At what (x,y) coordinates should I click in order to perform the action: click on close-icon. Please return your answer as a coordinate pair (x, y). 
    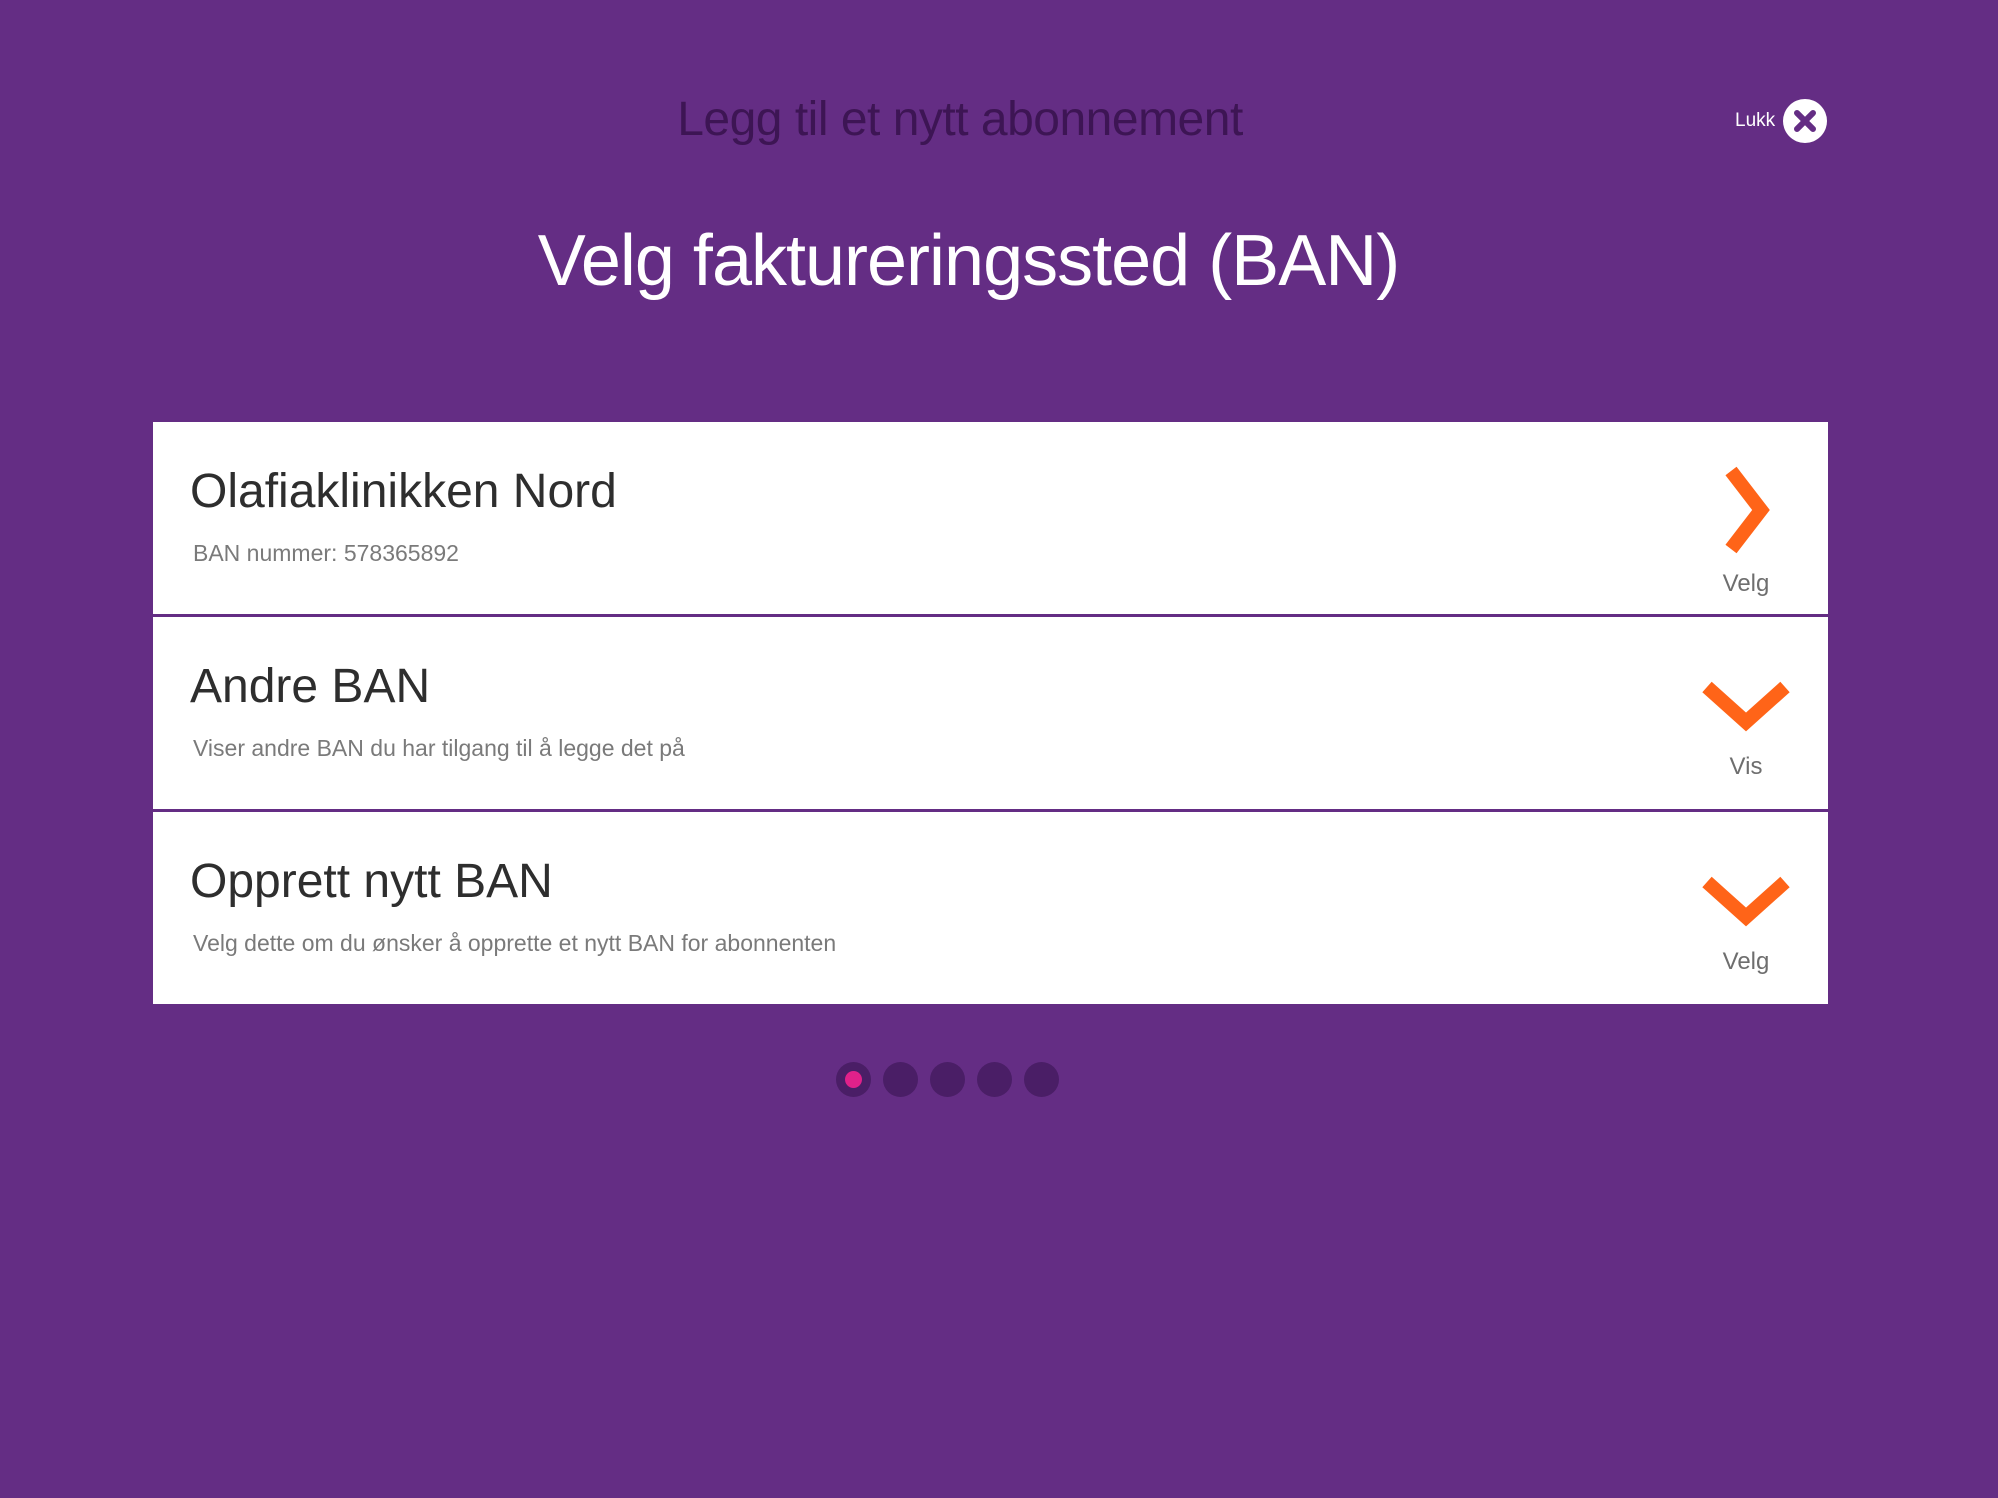
    Looking at the image, I should click on (1805, 121).